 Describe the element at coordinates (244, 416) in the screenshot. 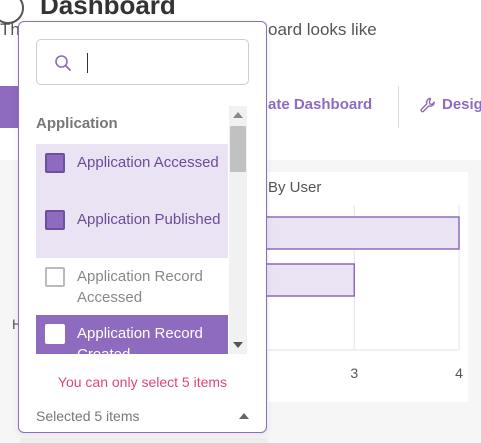

I see `caret-up-icon` at that location.